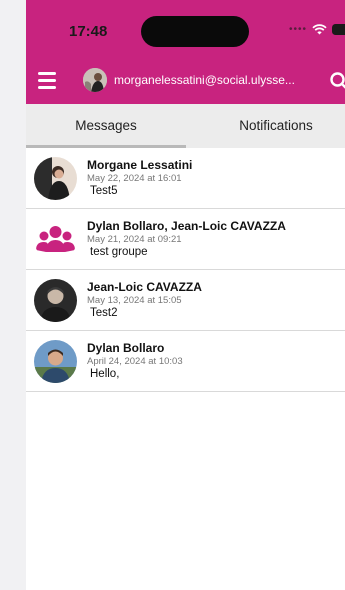 This screenshot has height=590, width=345. Describe the element at coordinates (126, 348) in the screenshot. I see `conversation-name: Dylan Bollaro` at that location.